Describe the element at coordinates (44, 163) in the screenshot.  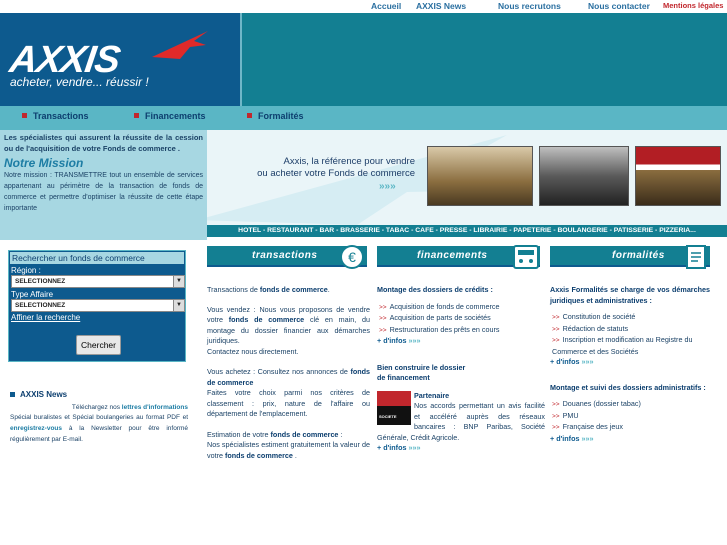
I see `mission-title: Notre Mission` at that location.